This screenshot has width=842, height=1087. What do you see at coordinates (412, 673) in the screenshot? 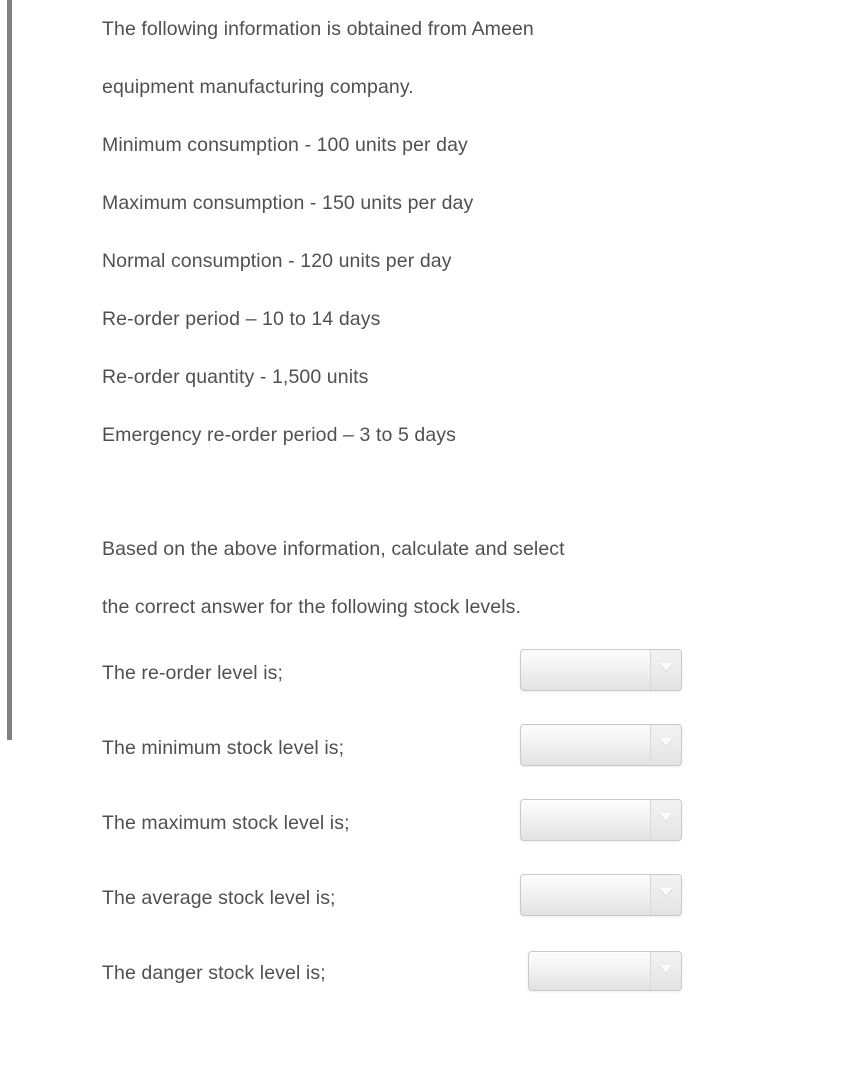
I see `question-row-reorder-level: The re-order level is;` at bounding box center [412, 673].